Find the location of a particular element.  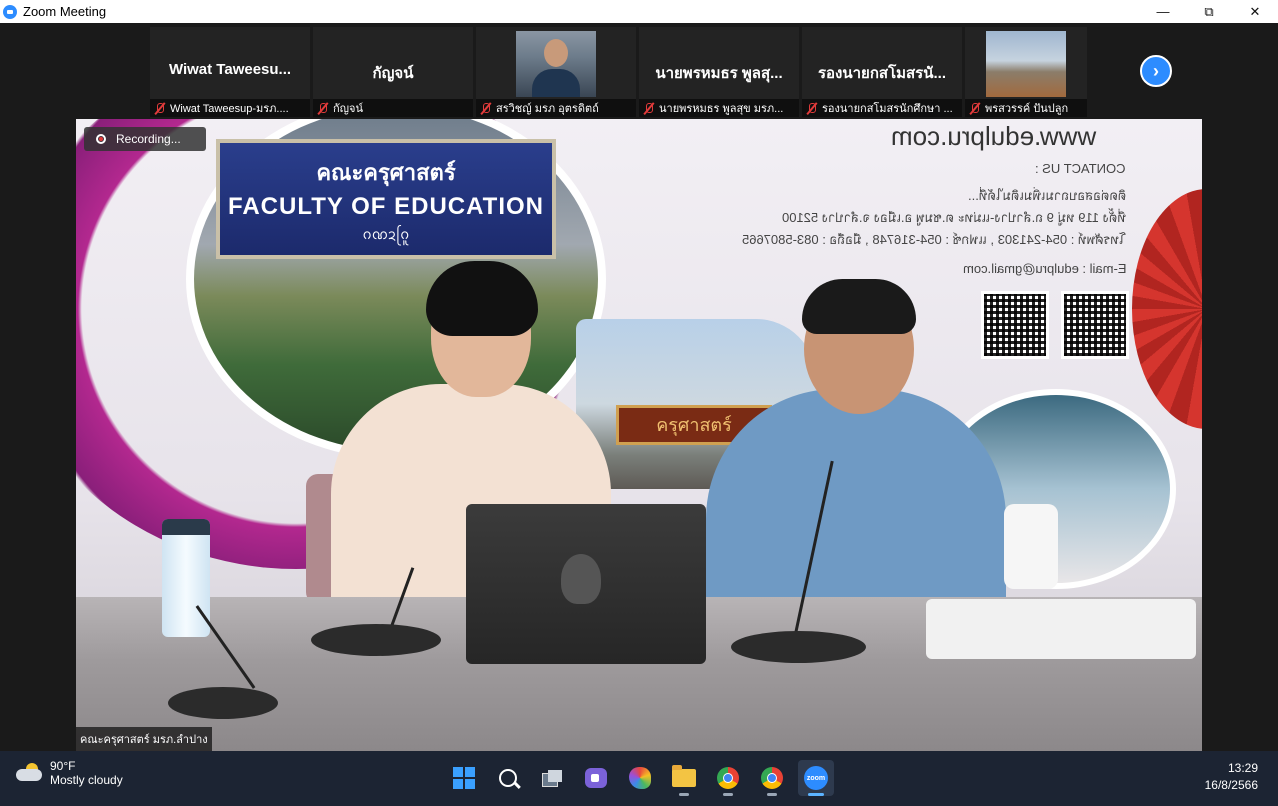

search-icon is located at coordinates (508, 778).